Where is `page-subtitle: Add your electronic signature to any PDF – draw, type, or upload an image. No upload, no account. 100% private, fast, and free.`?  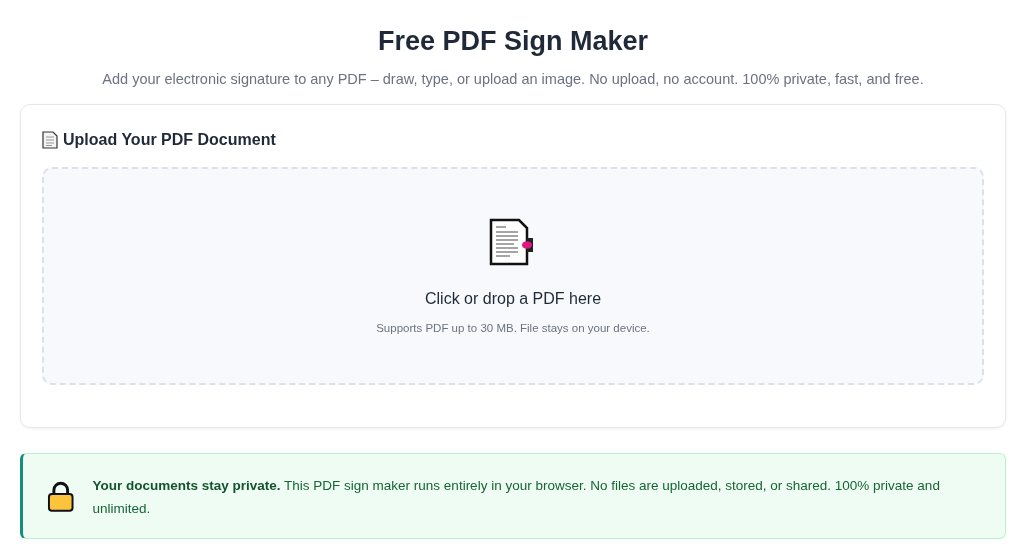 page-subtitle: Add your electronic signature to any PDF – draw, type, or upload an image. No upload, no account. 100% private, fast, and free. is located at coordinates (513, 79).